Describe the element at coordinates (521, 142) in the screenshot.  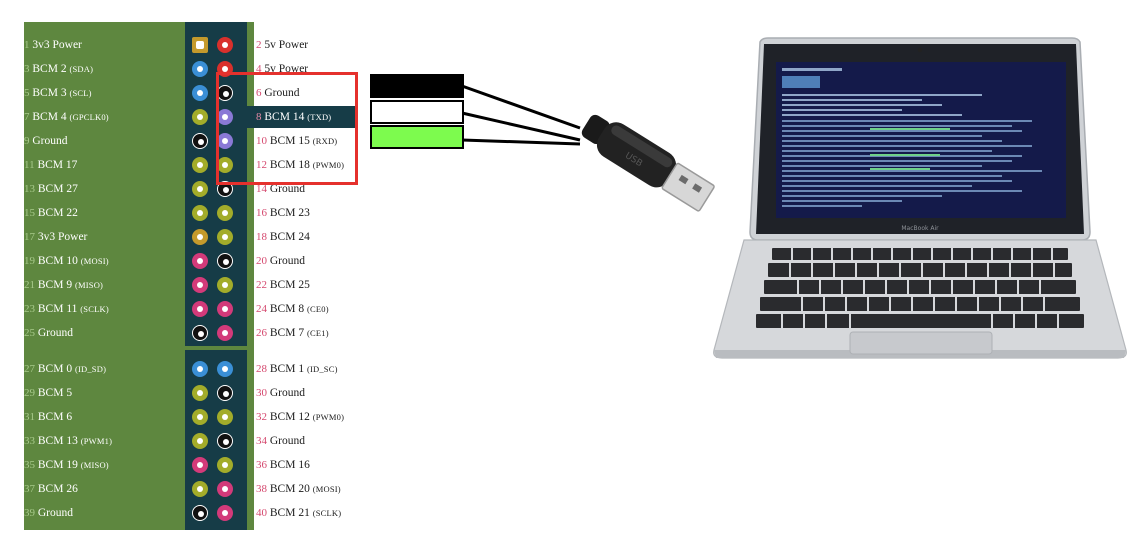
I see `wire-line-green` at that location.